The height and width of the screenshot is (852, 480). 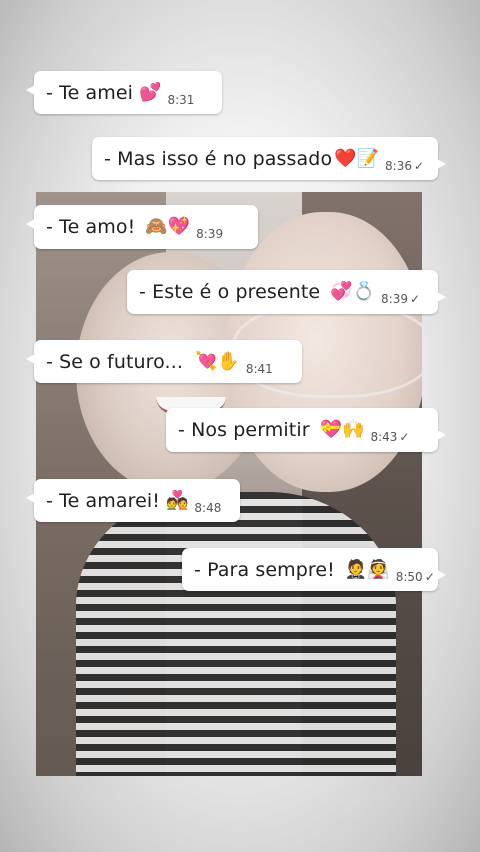 I want to click on message-bubble: - Mas isso é no passado ❤️📝 8:36 ✓, so click(x=269, y=158).